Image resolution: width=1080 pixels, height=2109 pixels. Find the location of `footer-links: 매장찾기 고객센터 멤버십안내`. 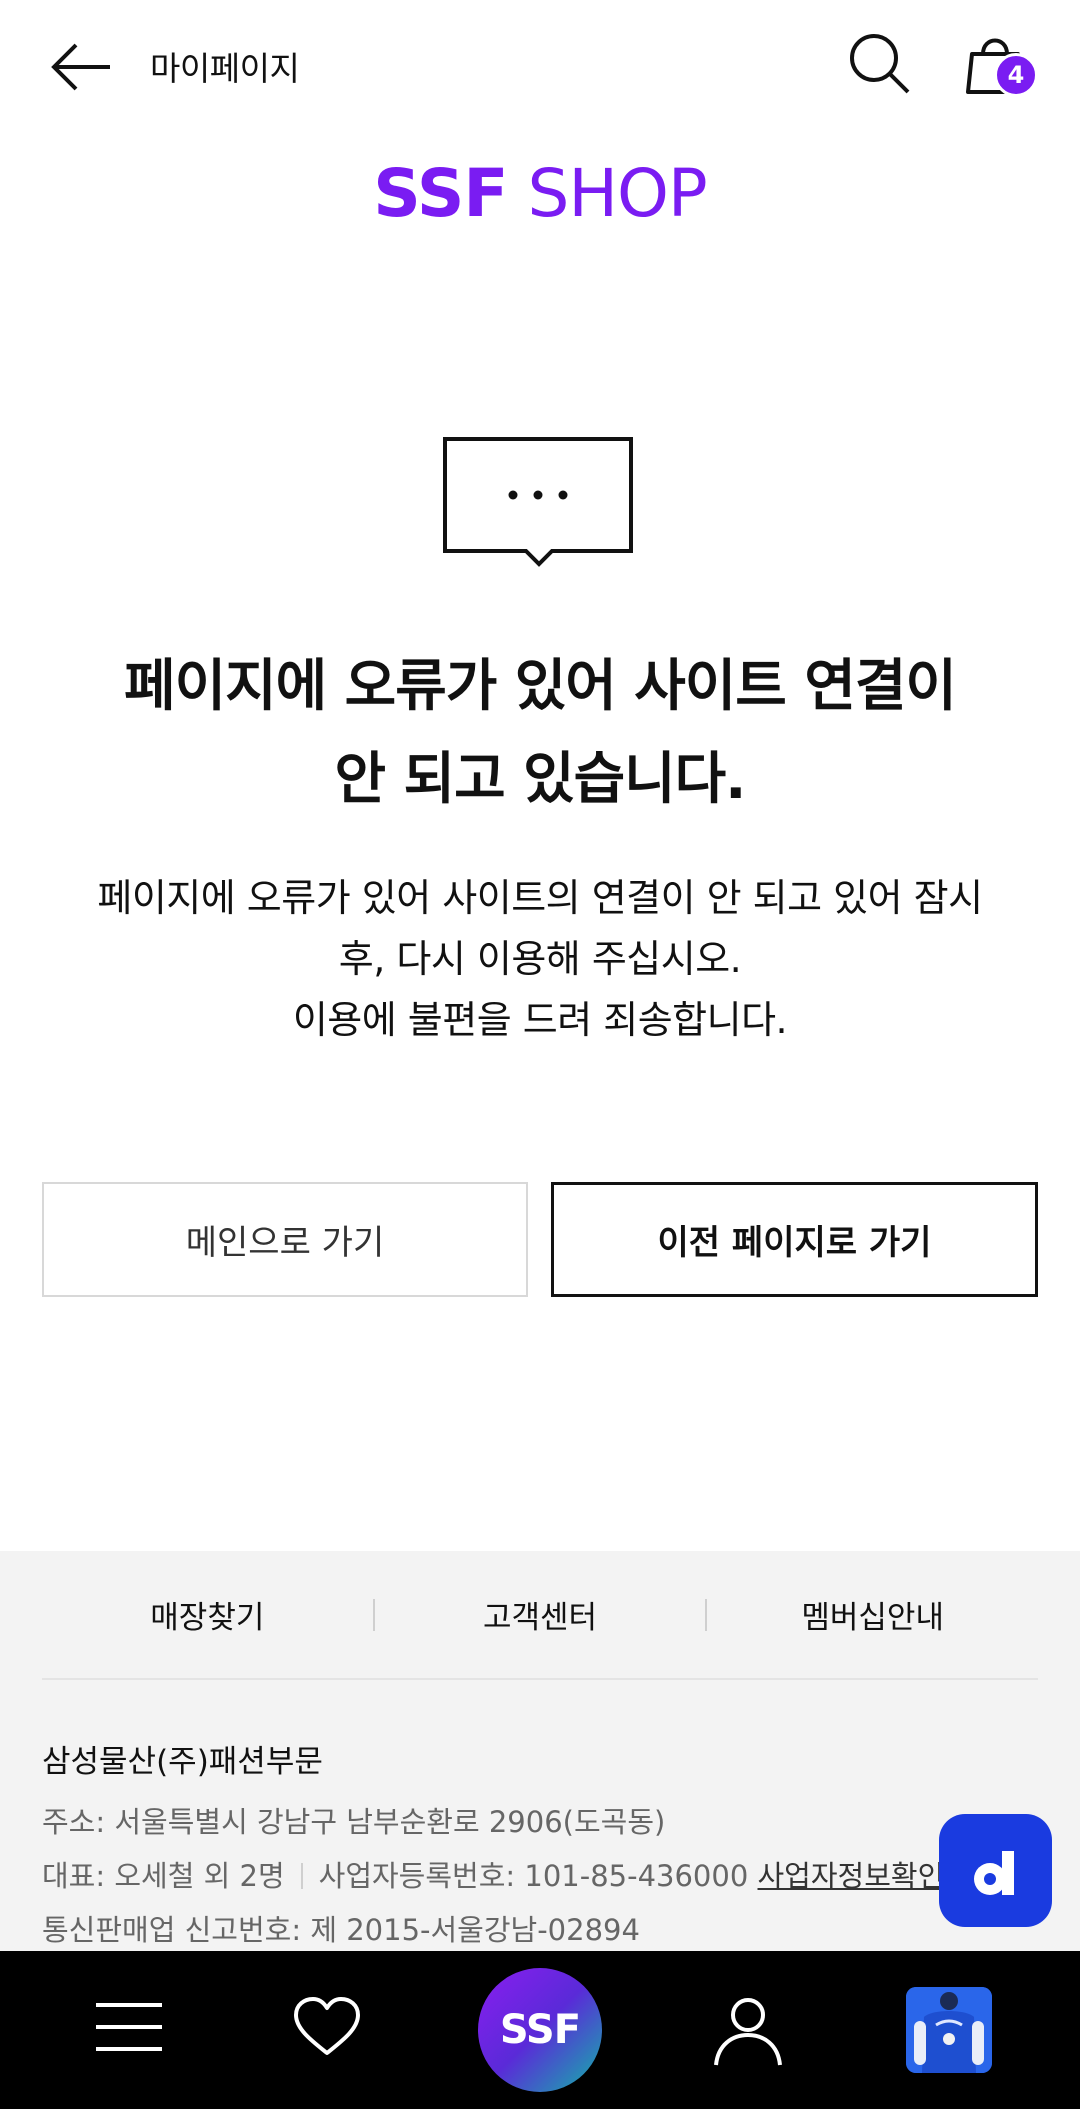

footer-links: 매장찾기 고객센터 멤버십안내 is located at coordinates (540, 1615).